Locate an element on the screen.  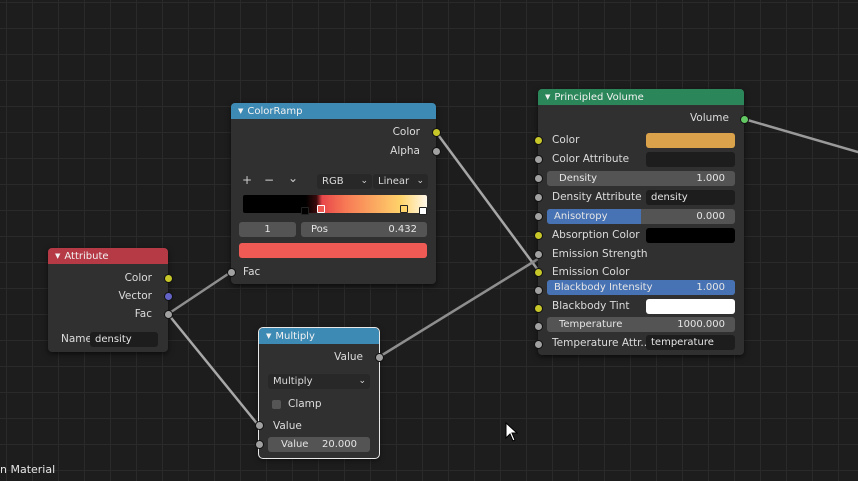
link-attribute-to-multiply is located at coordinates (213, 370).